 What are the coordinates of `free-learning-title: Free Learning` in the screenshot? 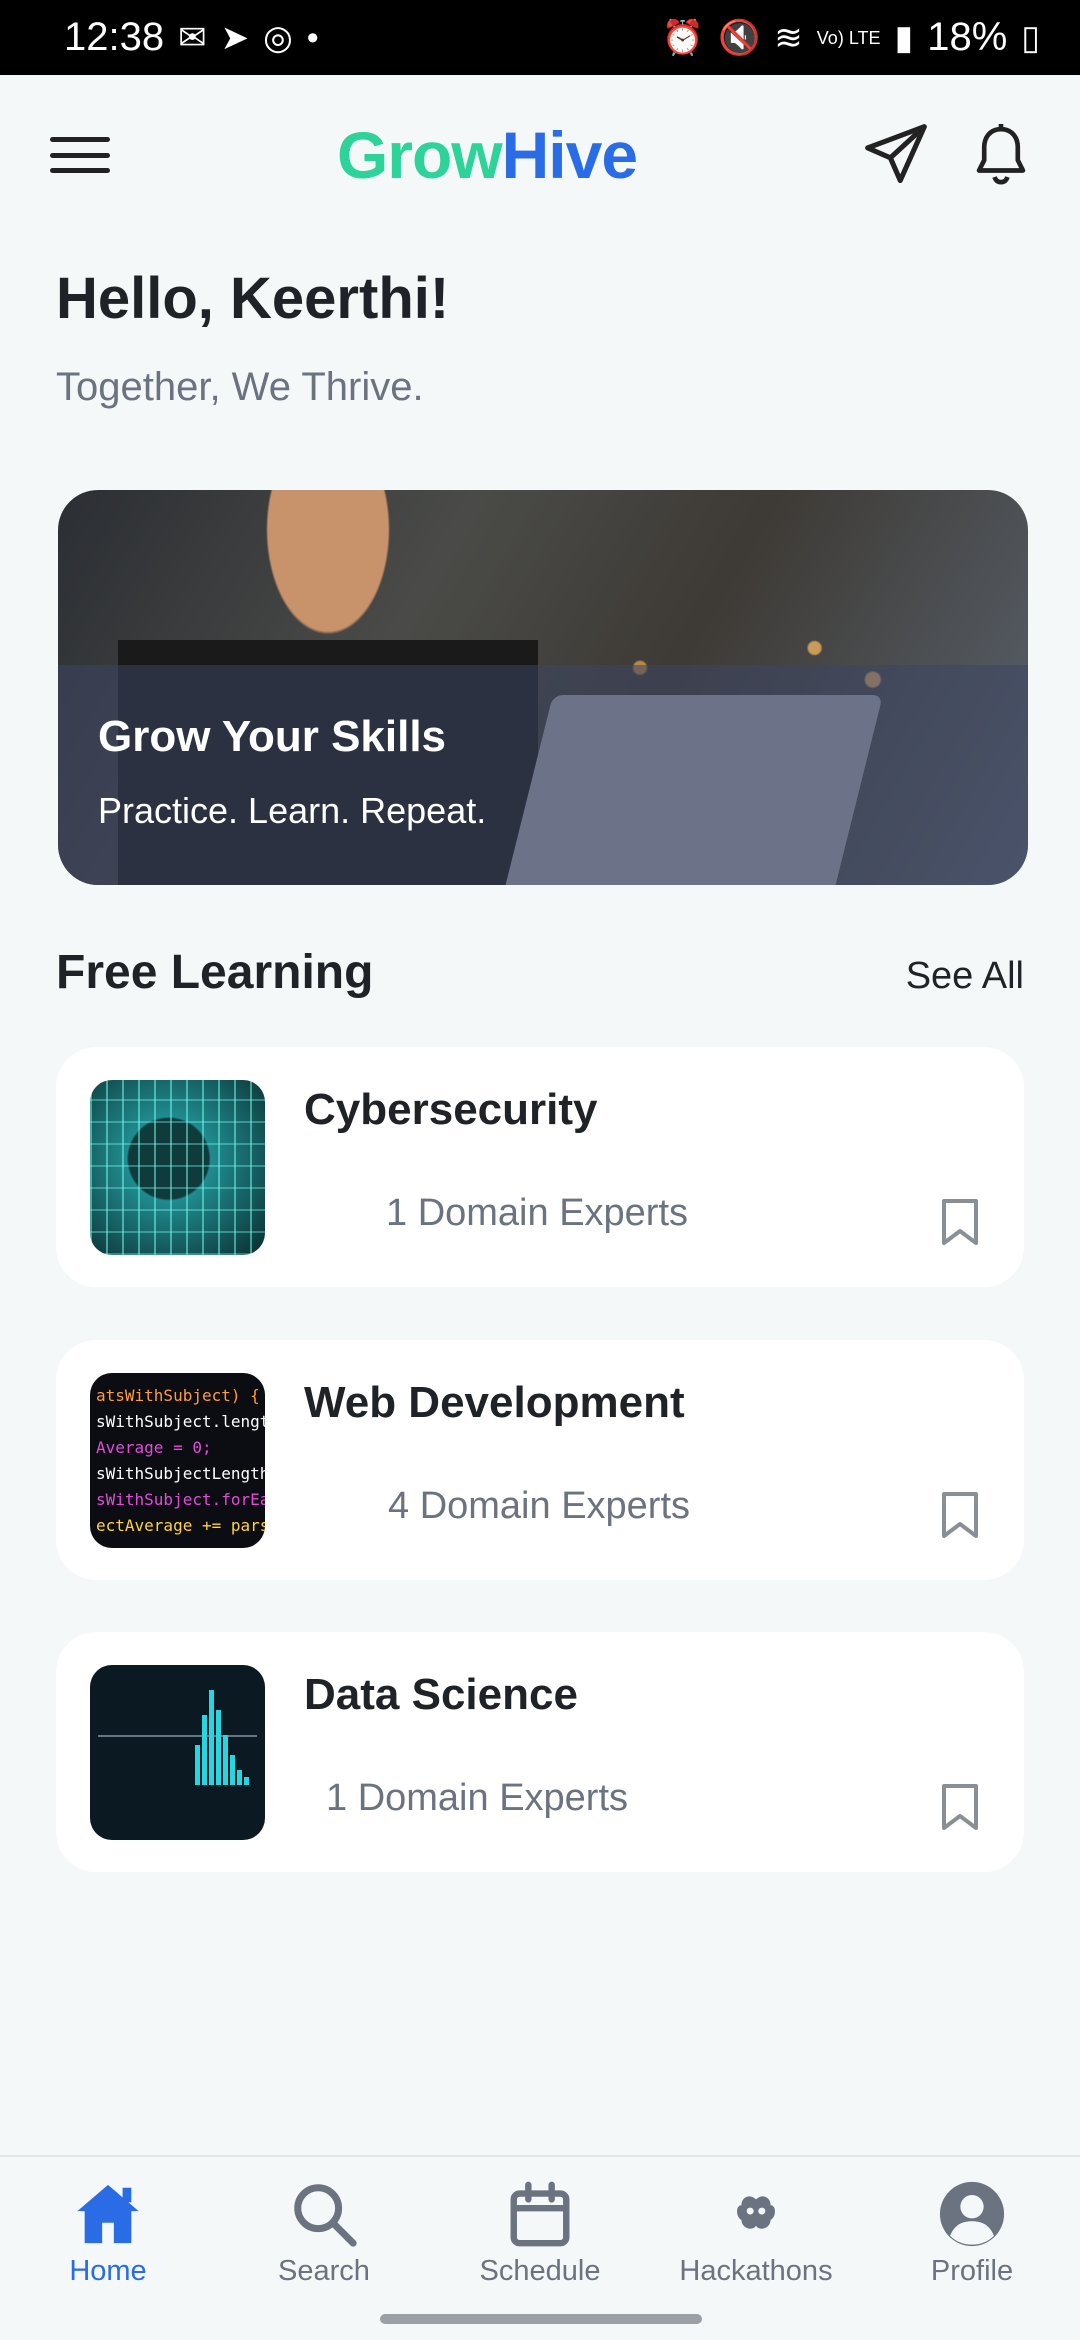 It's located at (215, 972).